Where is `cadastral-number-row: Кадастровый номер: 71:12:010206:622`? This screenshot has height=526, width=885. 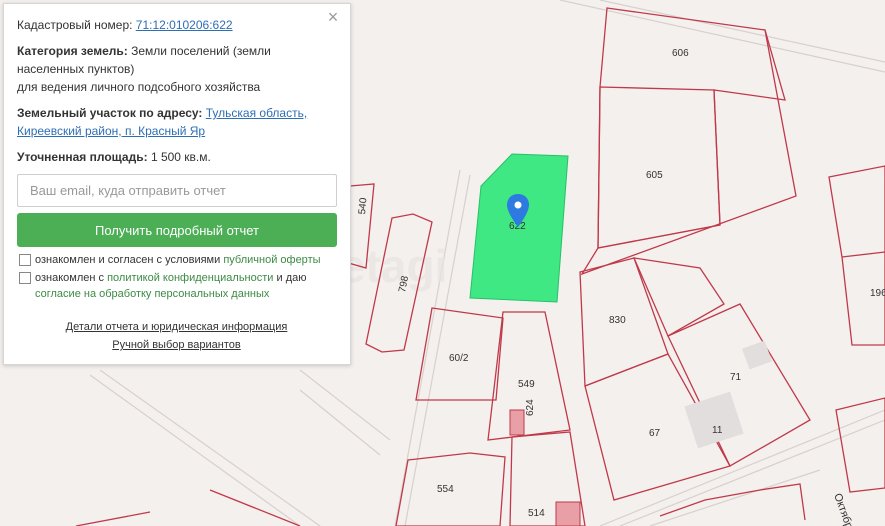
cadastral-number-row: Кадастровый номер: 71:12:010206:622 is located at coordinates (176, 25).